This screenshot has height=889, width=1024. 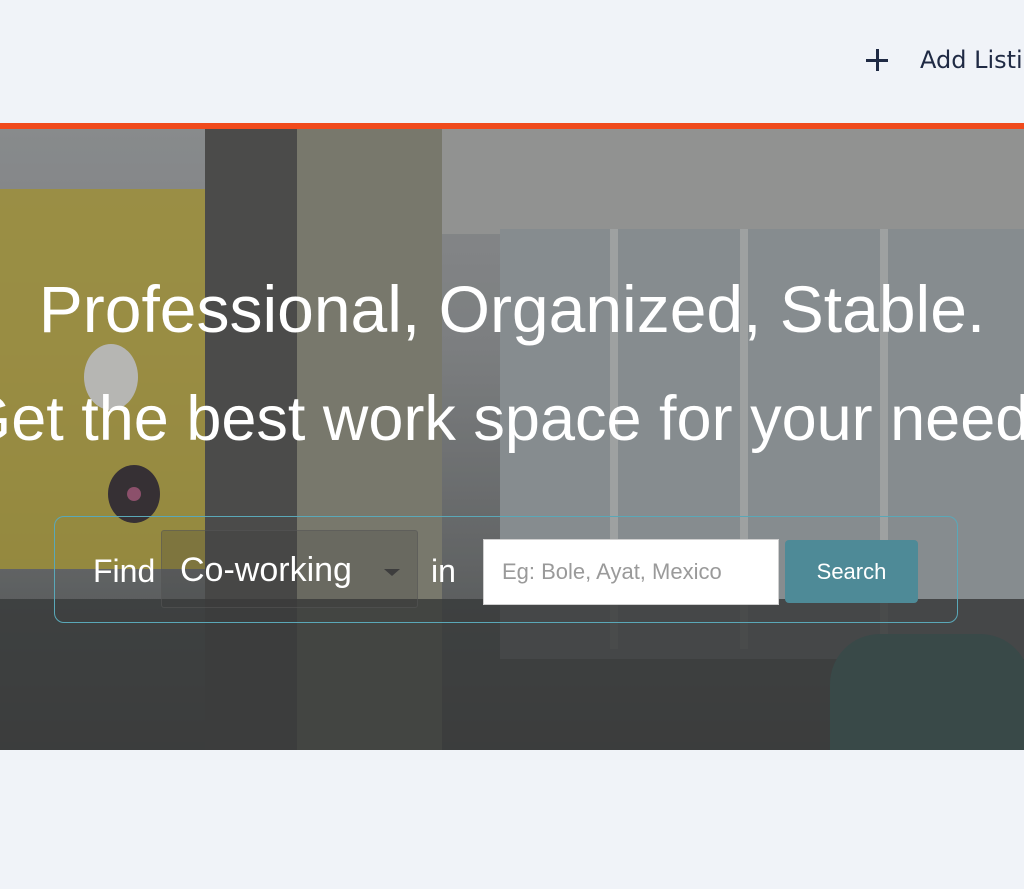 What do you see at coordinates (392, 572) in the screenshot?
I see `caret-down-icon` at bounding box center [392, 572].